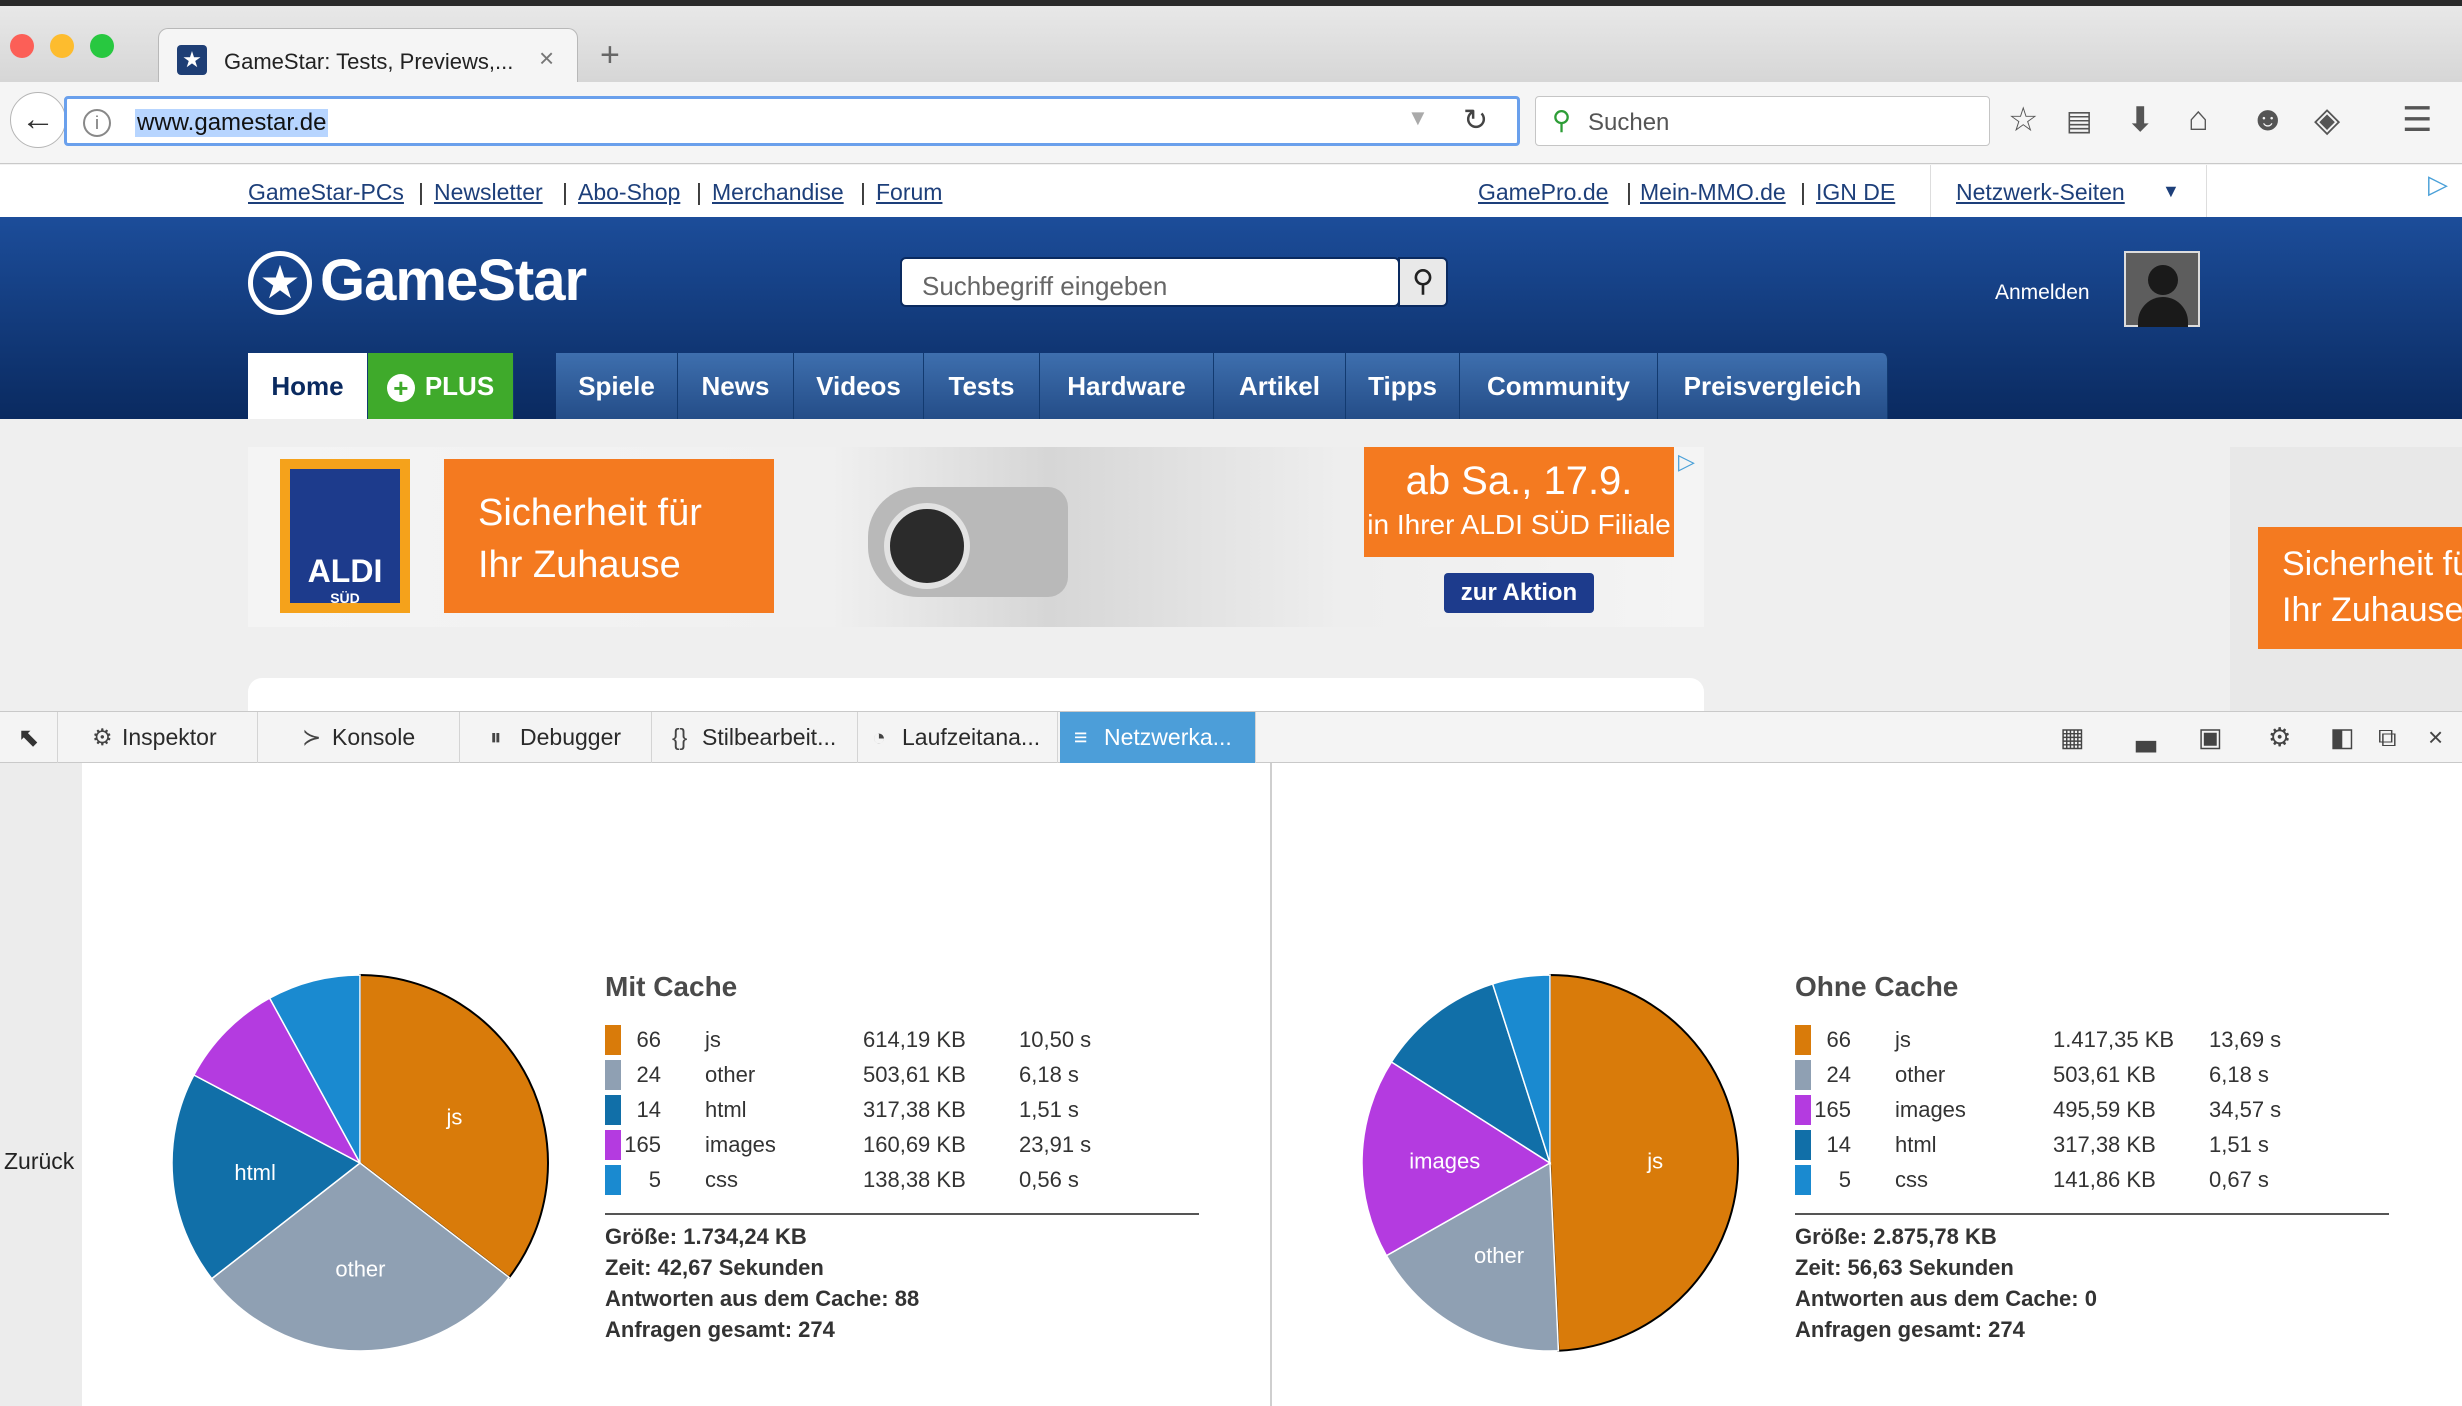 This screenshot has height=1406, width=2462. I want to click on nav-community: Community, so click(1559, 386).